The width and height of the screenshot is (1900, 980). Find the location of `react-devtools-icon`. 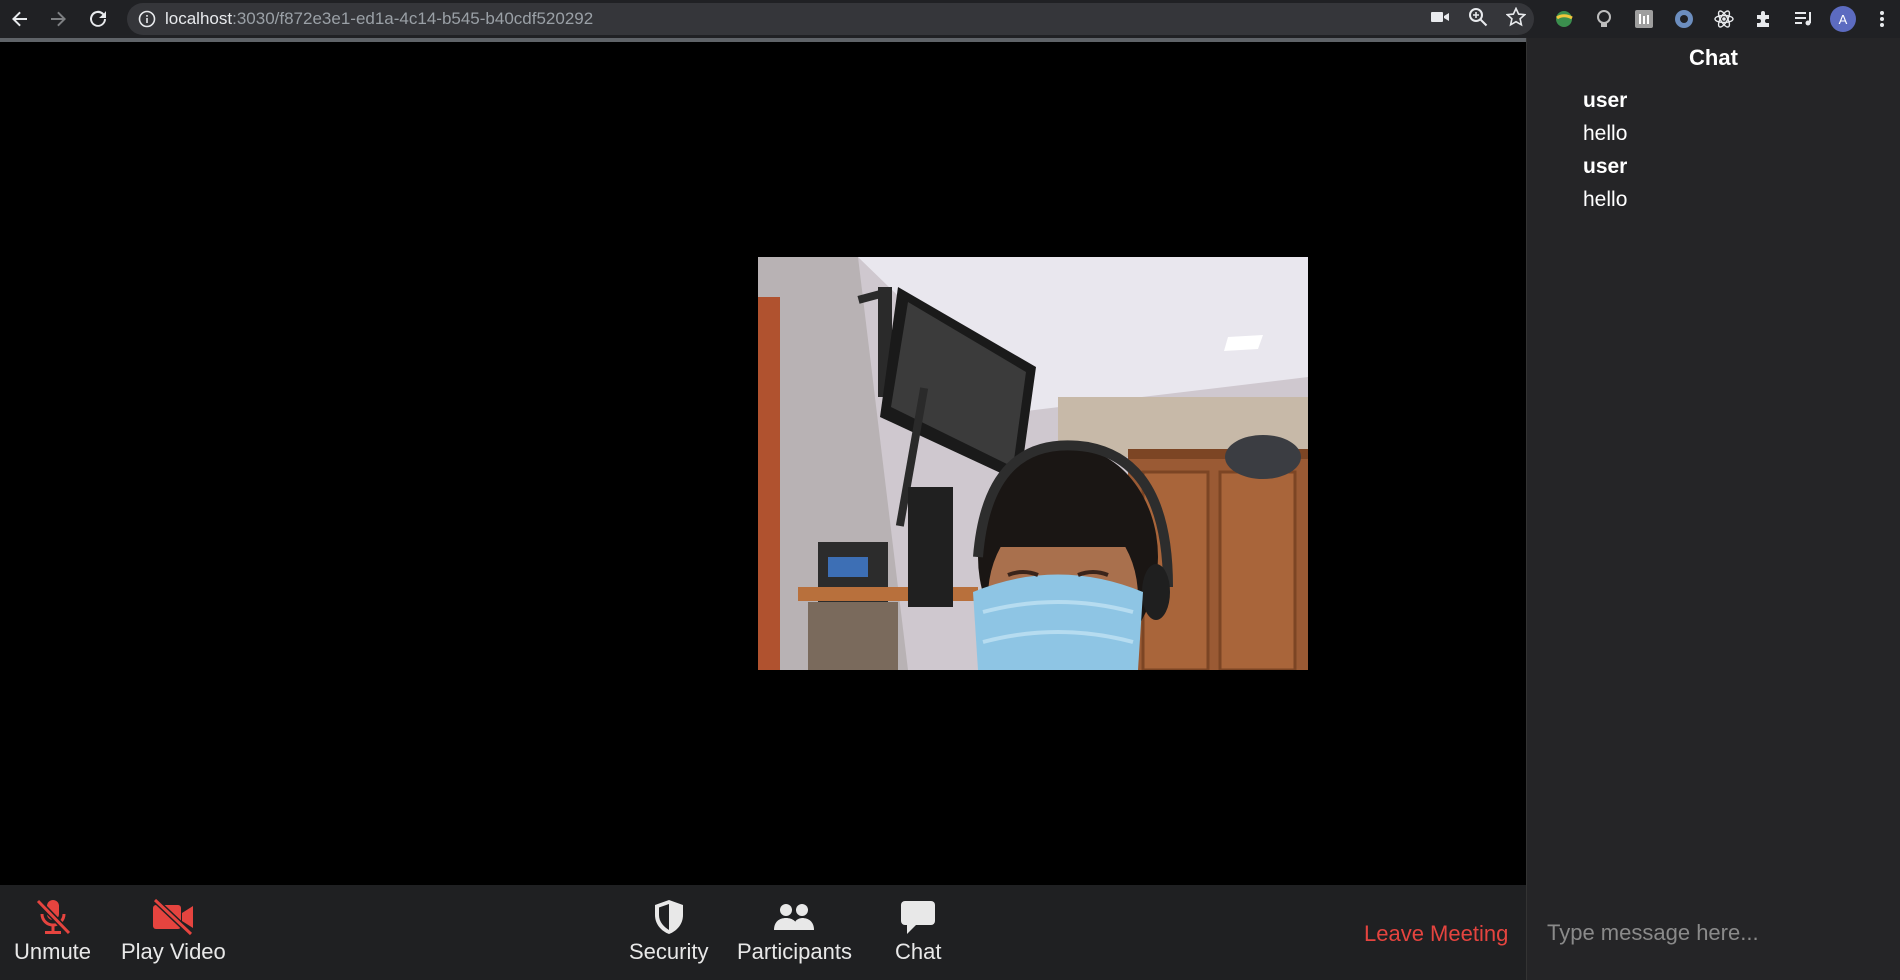

react-devtools-icon is located at coordinates (1724, 19).